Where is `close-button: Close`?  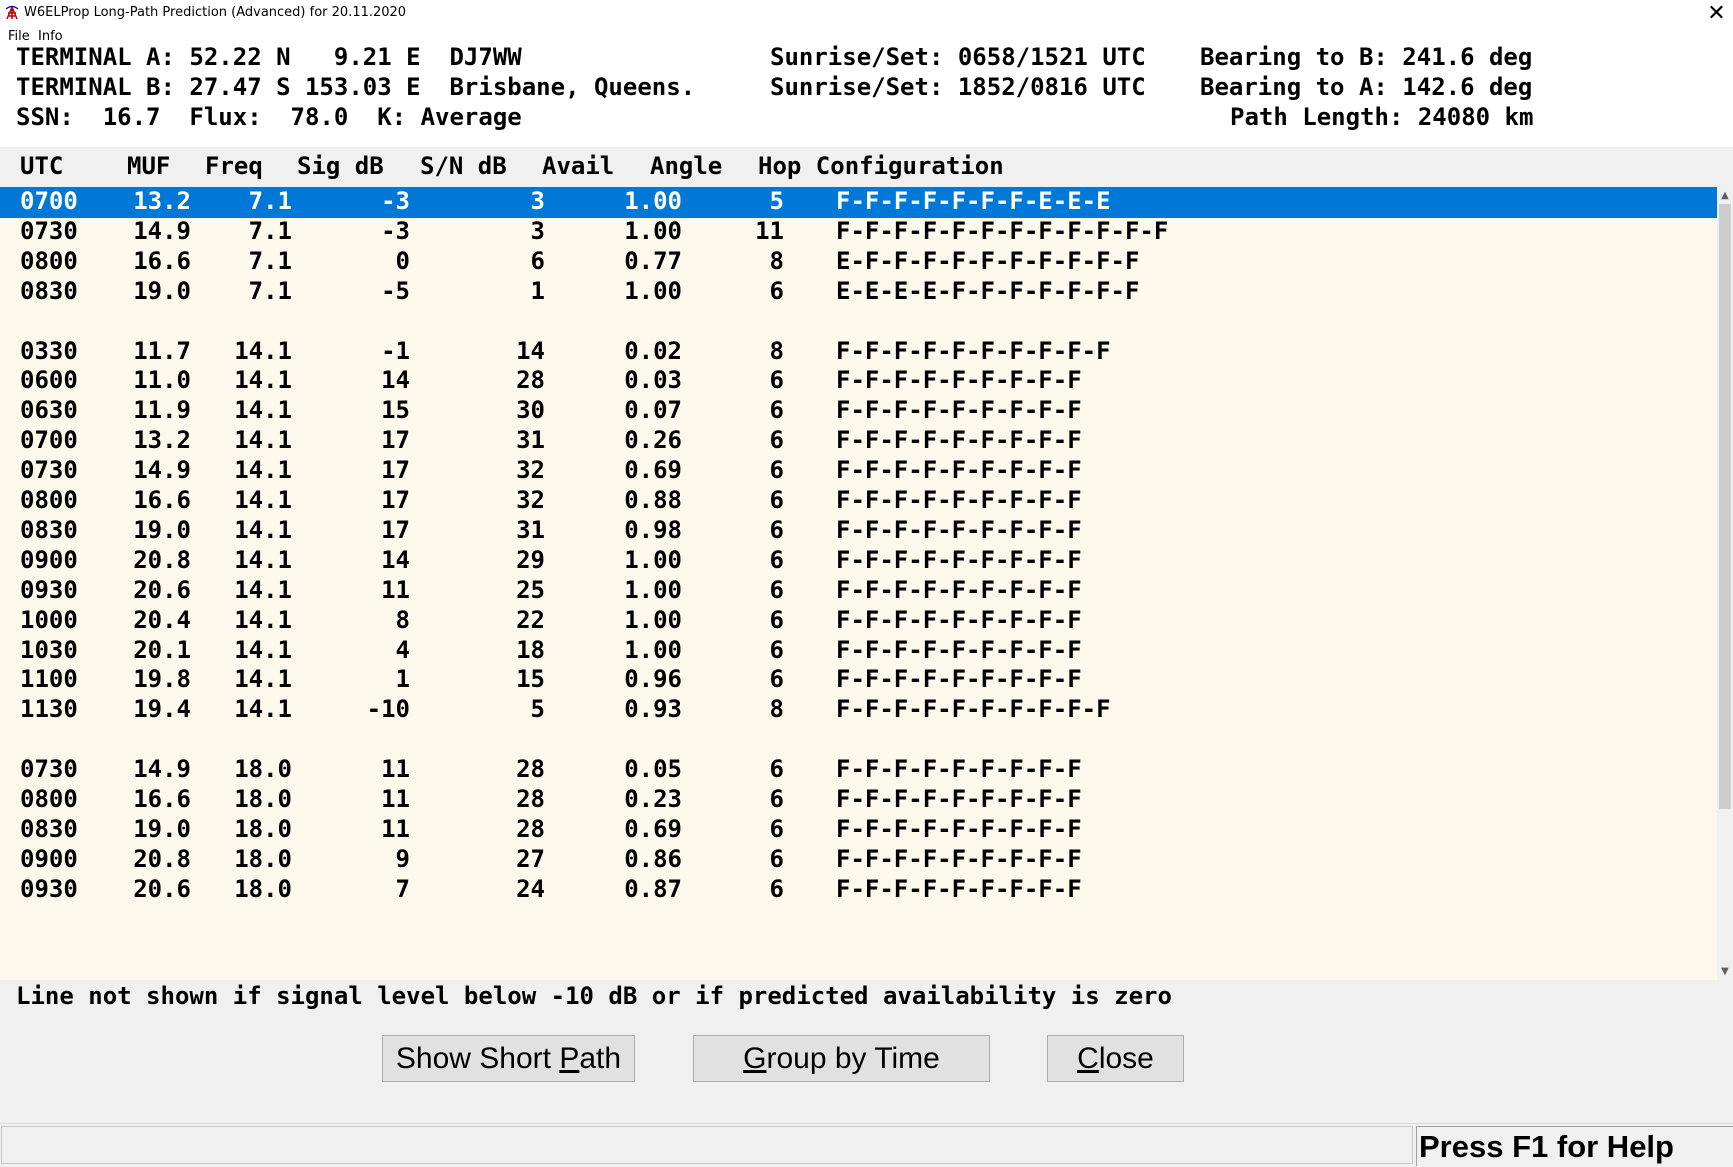 close-button: Close is located at coordinates (1115, 1058).